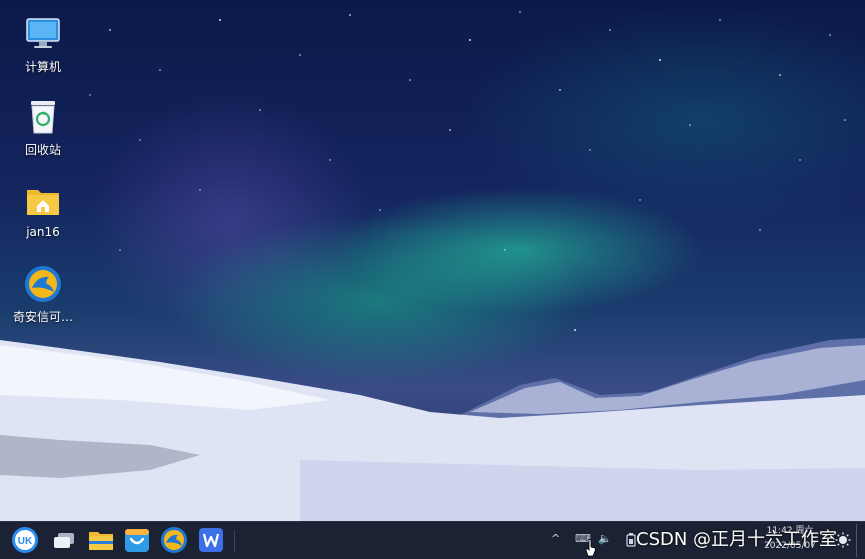 This screenshot has width=865, height=559. Describe the element at coordinates (43, 284) in the screenshot. I see `qianxin-browser-icon` at that location.